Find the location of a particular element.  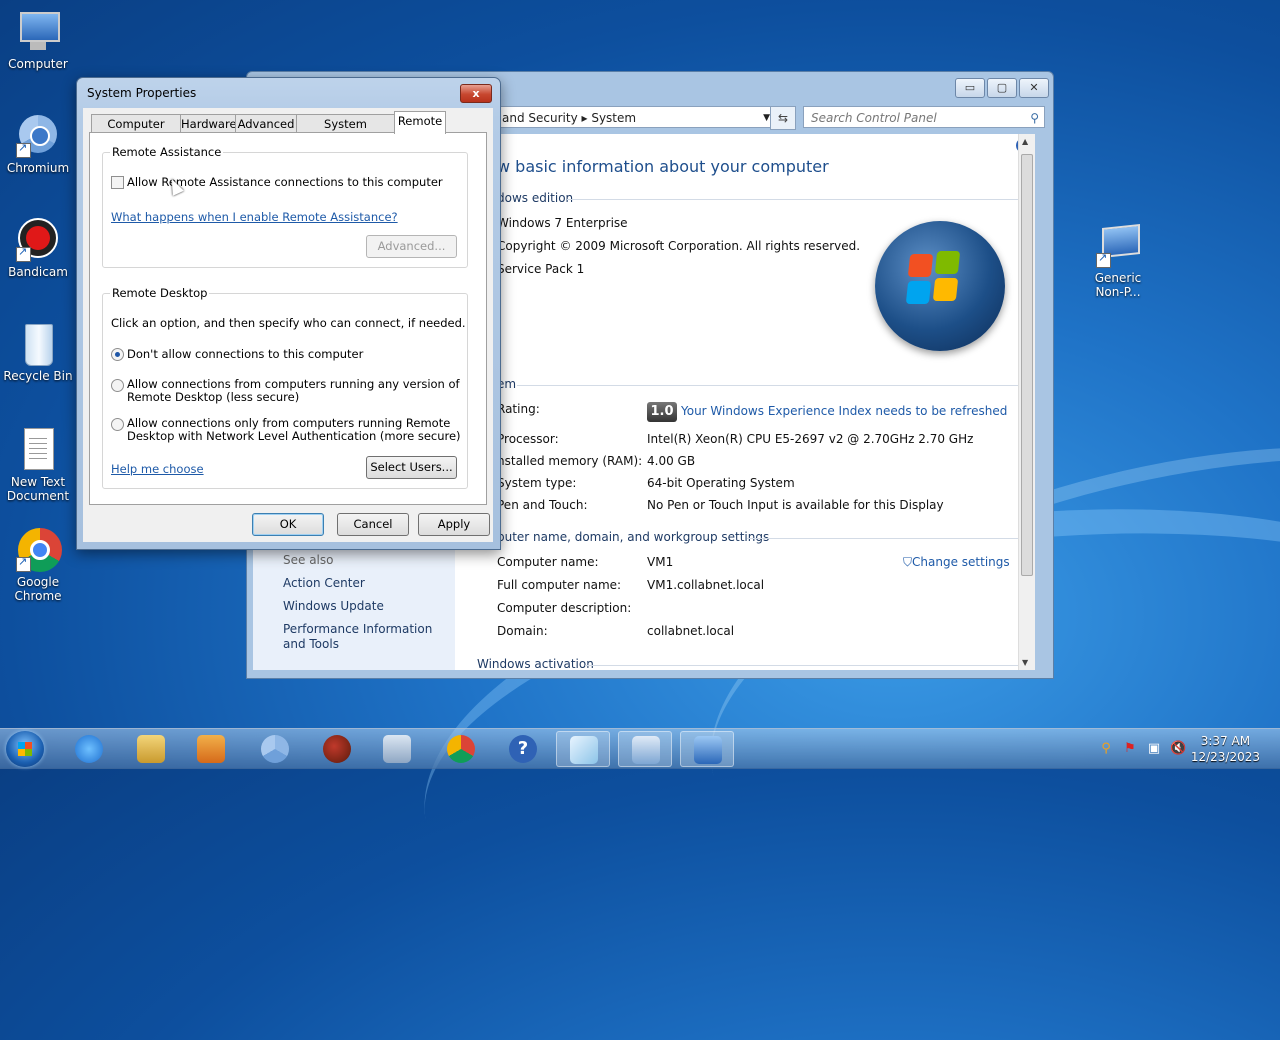

volume-muted-icon: 🔇 is located at coordinates (1178, 749).